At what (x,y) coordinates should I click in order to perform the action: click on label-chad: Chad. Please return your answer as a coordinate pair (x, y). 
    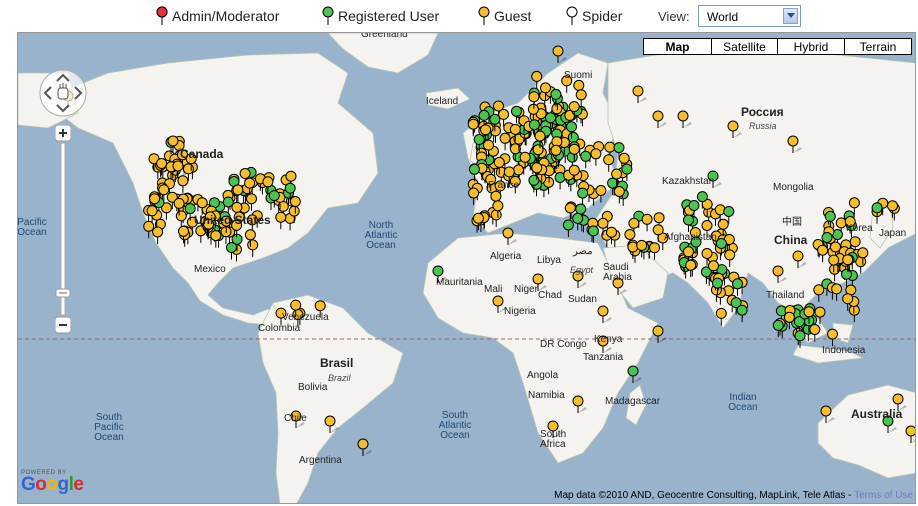
    Looking at the image, I should click on (550, 295).